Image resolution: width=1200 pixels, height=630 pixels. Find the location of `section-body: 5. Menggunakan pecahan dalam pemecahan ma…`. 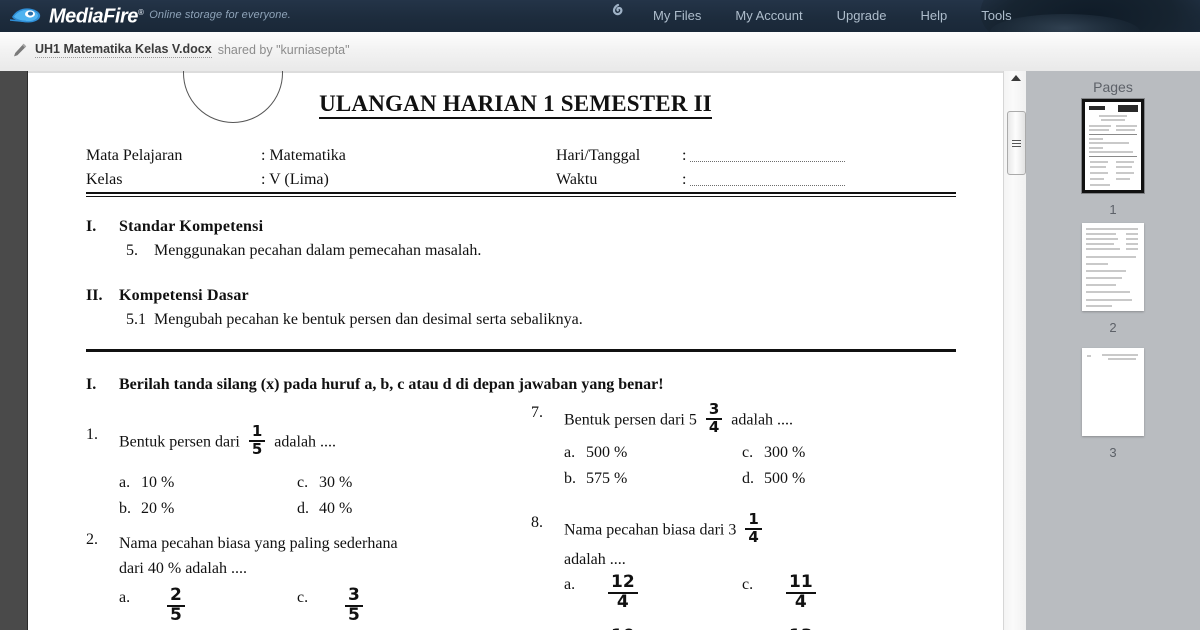

section-body: 5. Menggunakan pecahan dalam pemecahan ma… is located at coordinates (303, 251).